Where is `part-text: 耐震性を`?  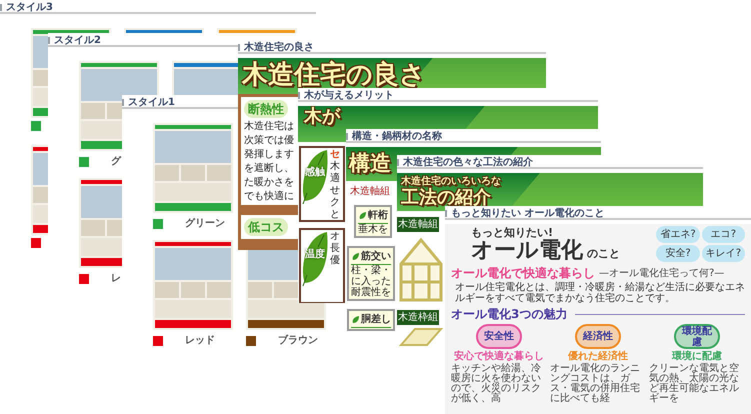
part-text: 耐震性を is located at coordinates (371, 292).